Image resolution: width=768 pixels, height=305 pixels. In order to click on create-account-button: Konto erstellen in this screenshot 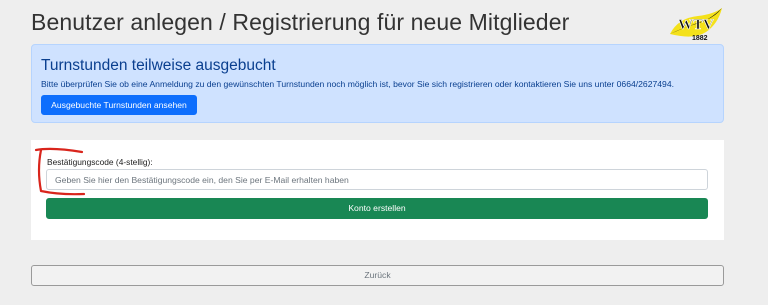, I will do `click(377, 208)`.